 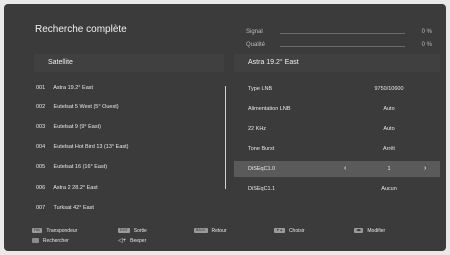 What do you see at coordinates (37, 231) in the screenshot?
I see `fav-key-icon: FAV` at bounding box center [37, 231].